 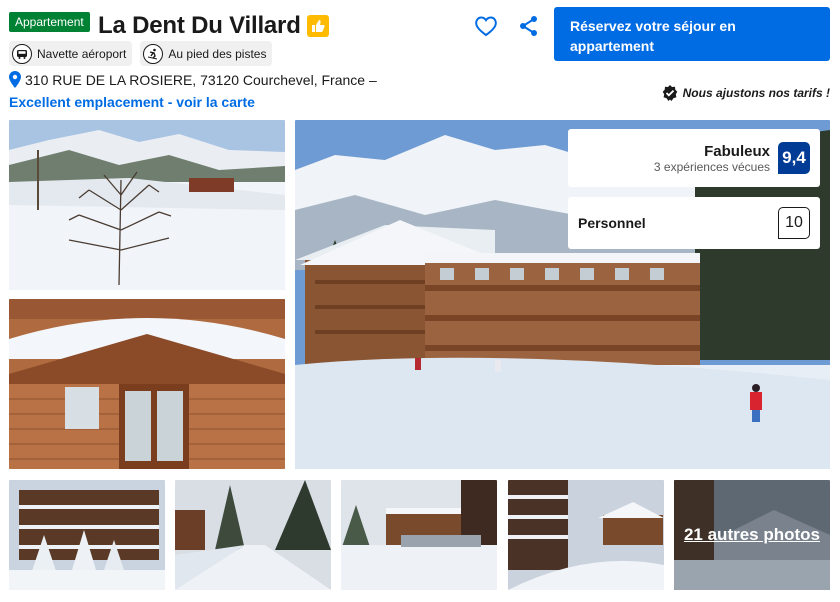 I want to click on staff-rating-card: Personnel 10, so click(x=694, y=223).